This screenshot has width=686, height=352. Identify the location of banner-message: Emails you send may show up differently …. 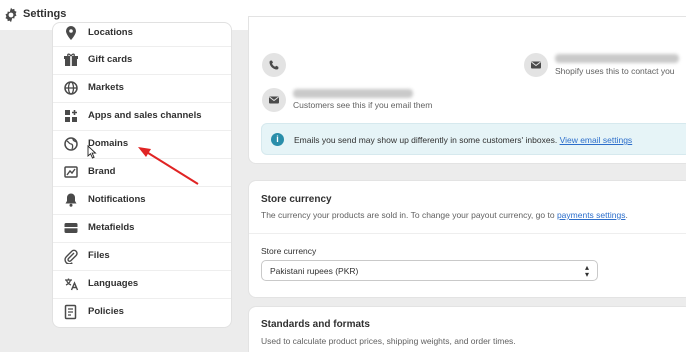
(463, 140).